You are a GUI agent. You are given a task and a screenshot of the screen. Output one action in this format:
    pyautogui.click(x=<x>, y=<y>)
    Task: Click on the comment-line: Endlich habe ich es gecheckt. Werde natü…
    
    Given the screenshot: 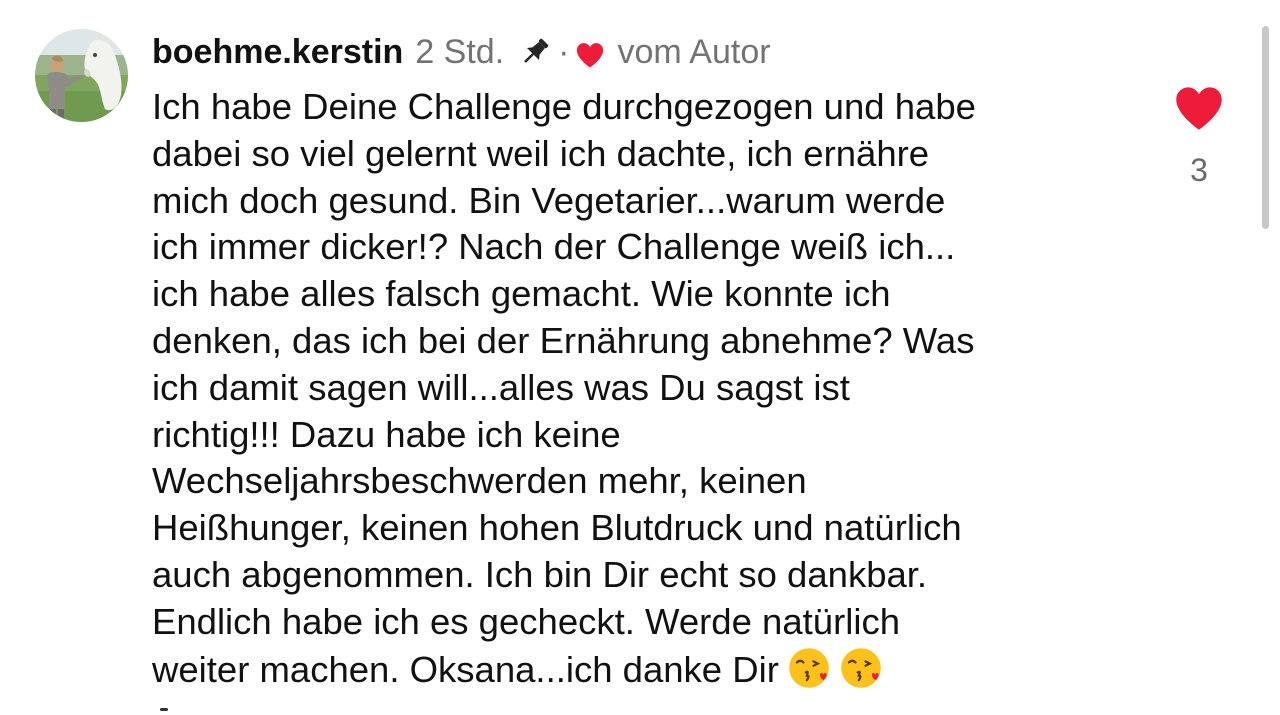 What is the action you would take?
    pyautogui.click(x=526, y=621)
    